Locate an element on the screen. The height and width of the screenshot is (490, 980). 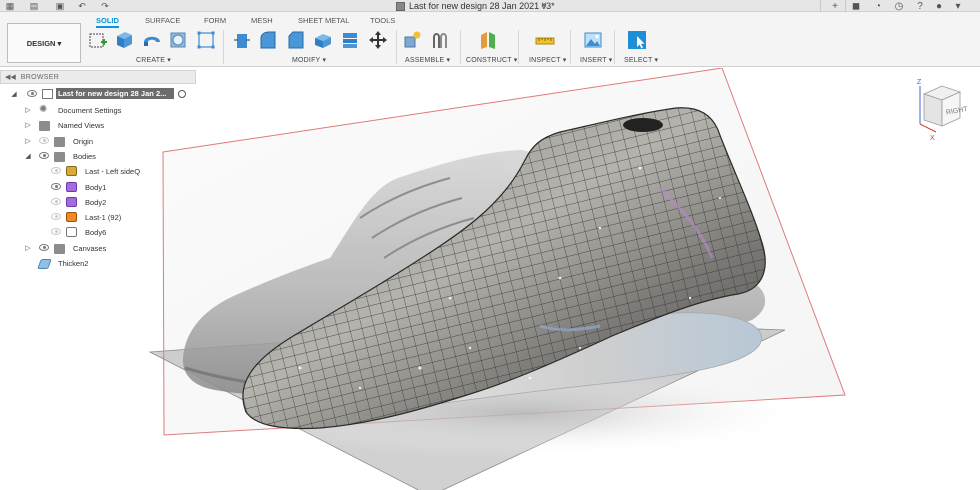
new-tab-icon: + is located at coordinates (835, 6).